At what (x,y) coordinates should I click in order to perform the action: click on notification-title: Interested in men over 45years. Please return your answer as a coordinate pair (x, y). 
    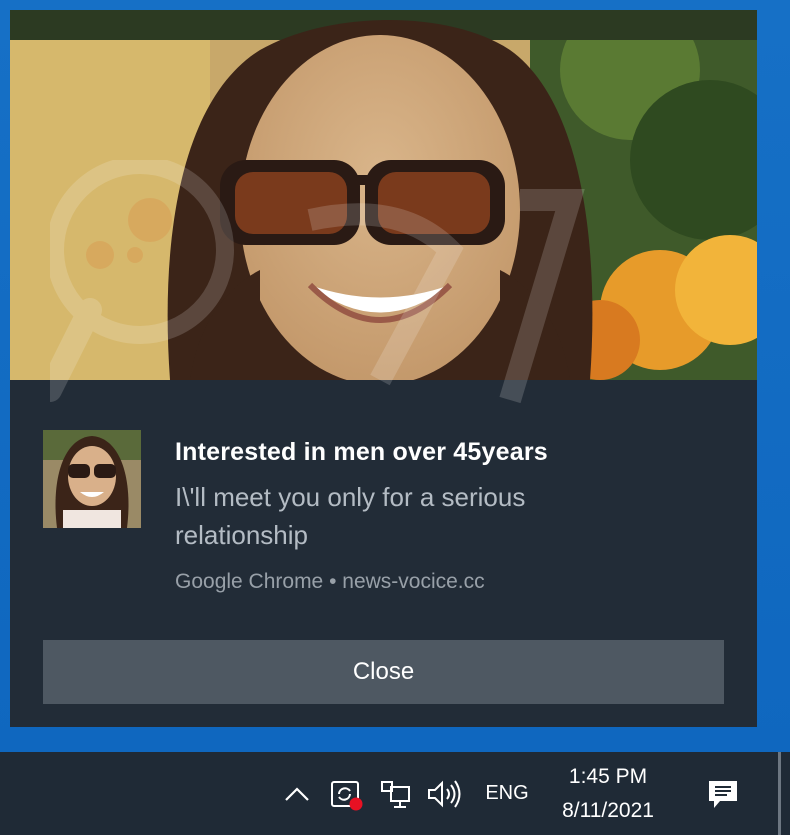
    Looking at the image, I should click on (361, 452).